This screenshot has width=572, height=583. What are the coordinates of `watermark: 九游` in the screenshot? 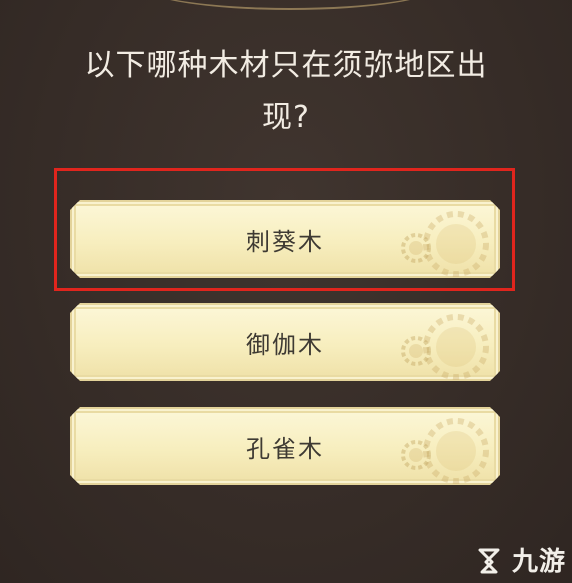 It's located at (519, 559).